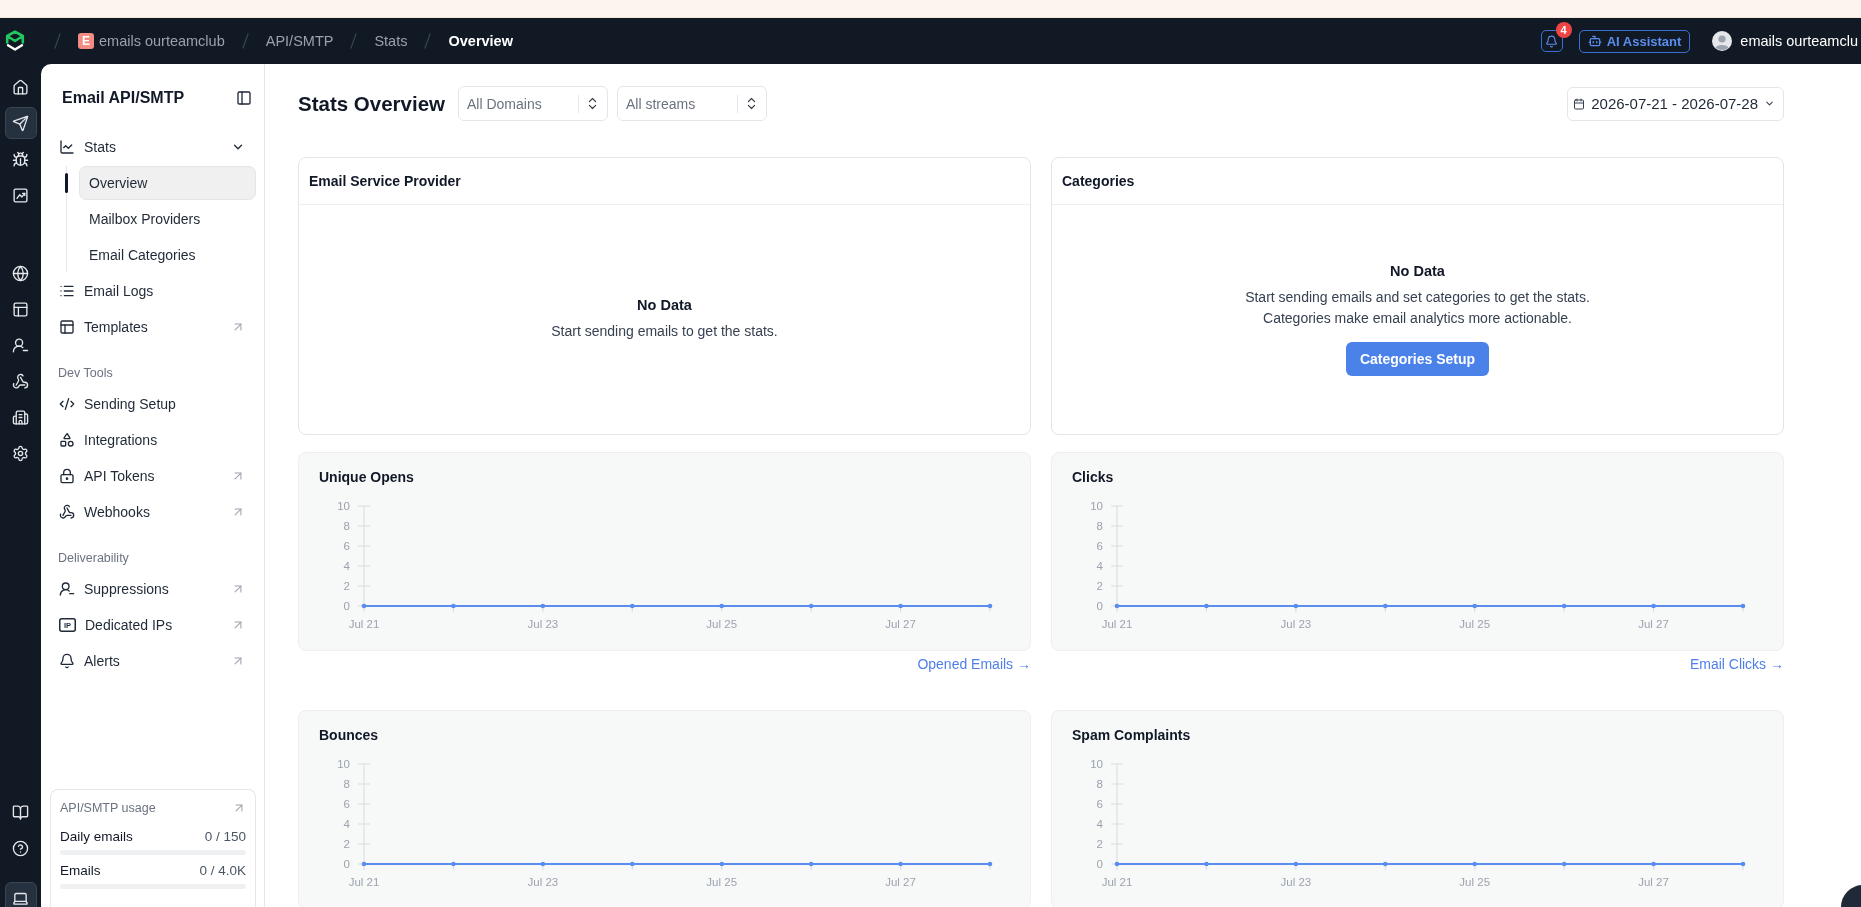  What do you see at coordinates (692, 103) in the screenshot?
I see `filter-select: All streams` at bounding box center [692, 103].